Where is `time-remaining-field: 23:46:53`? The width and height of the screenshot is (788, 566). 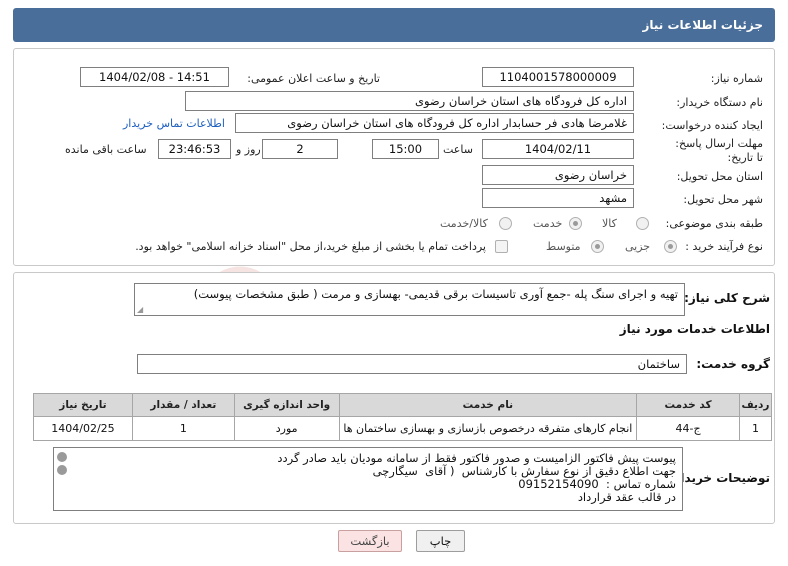
time-remaining-field: 23:46:53 is located at coordinates (194, 149).